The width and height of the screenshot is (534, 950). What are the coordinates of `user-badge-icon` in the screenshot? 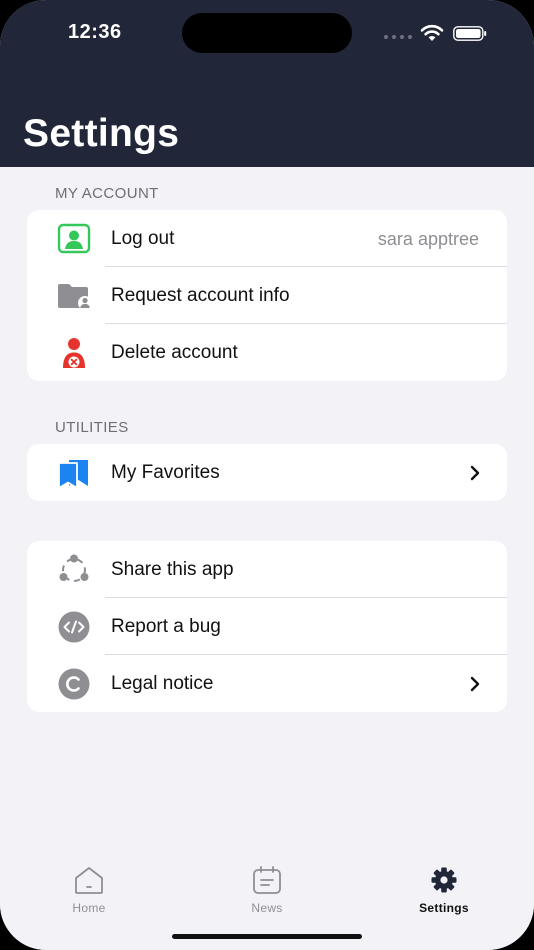 It's located at (74, 238).